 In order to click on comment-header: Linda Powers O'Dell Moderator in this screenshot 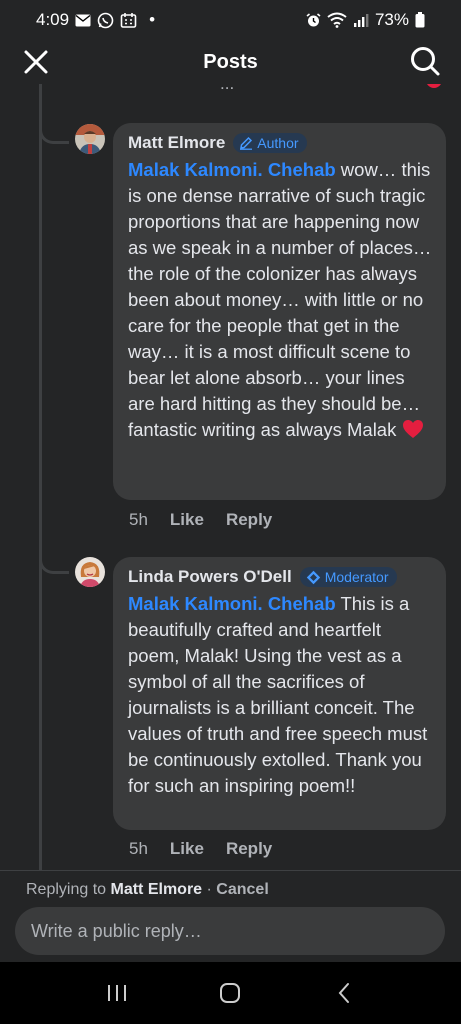, I will do `click(280, 577)`.